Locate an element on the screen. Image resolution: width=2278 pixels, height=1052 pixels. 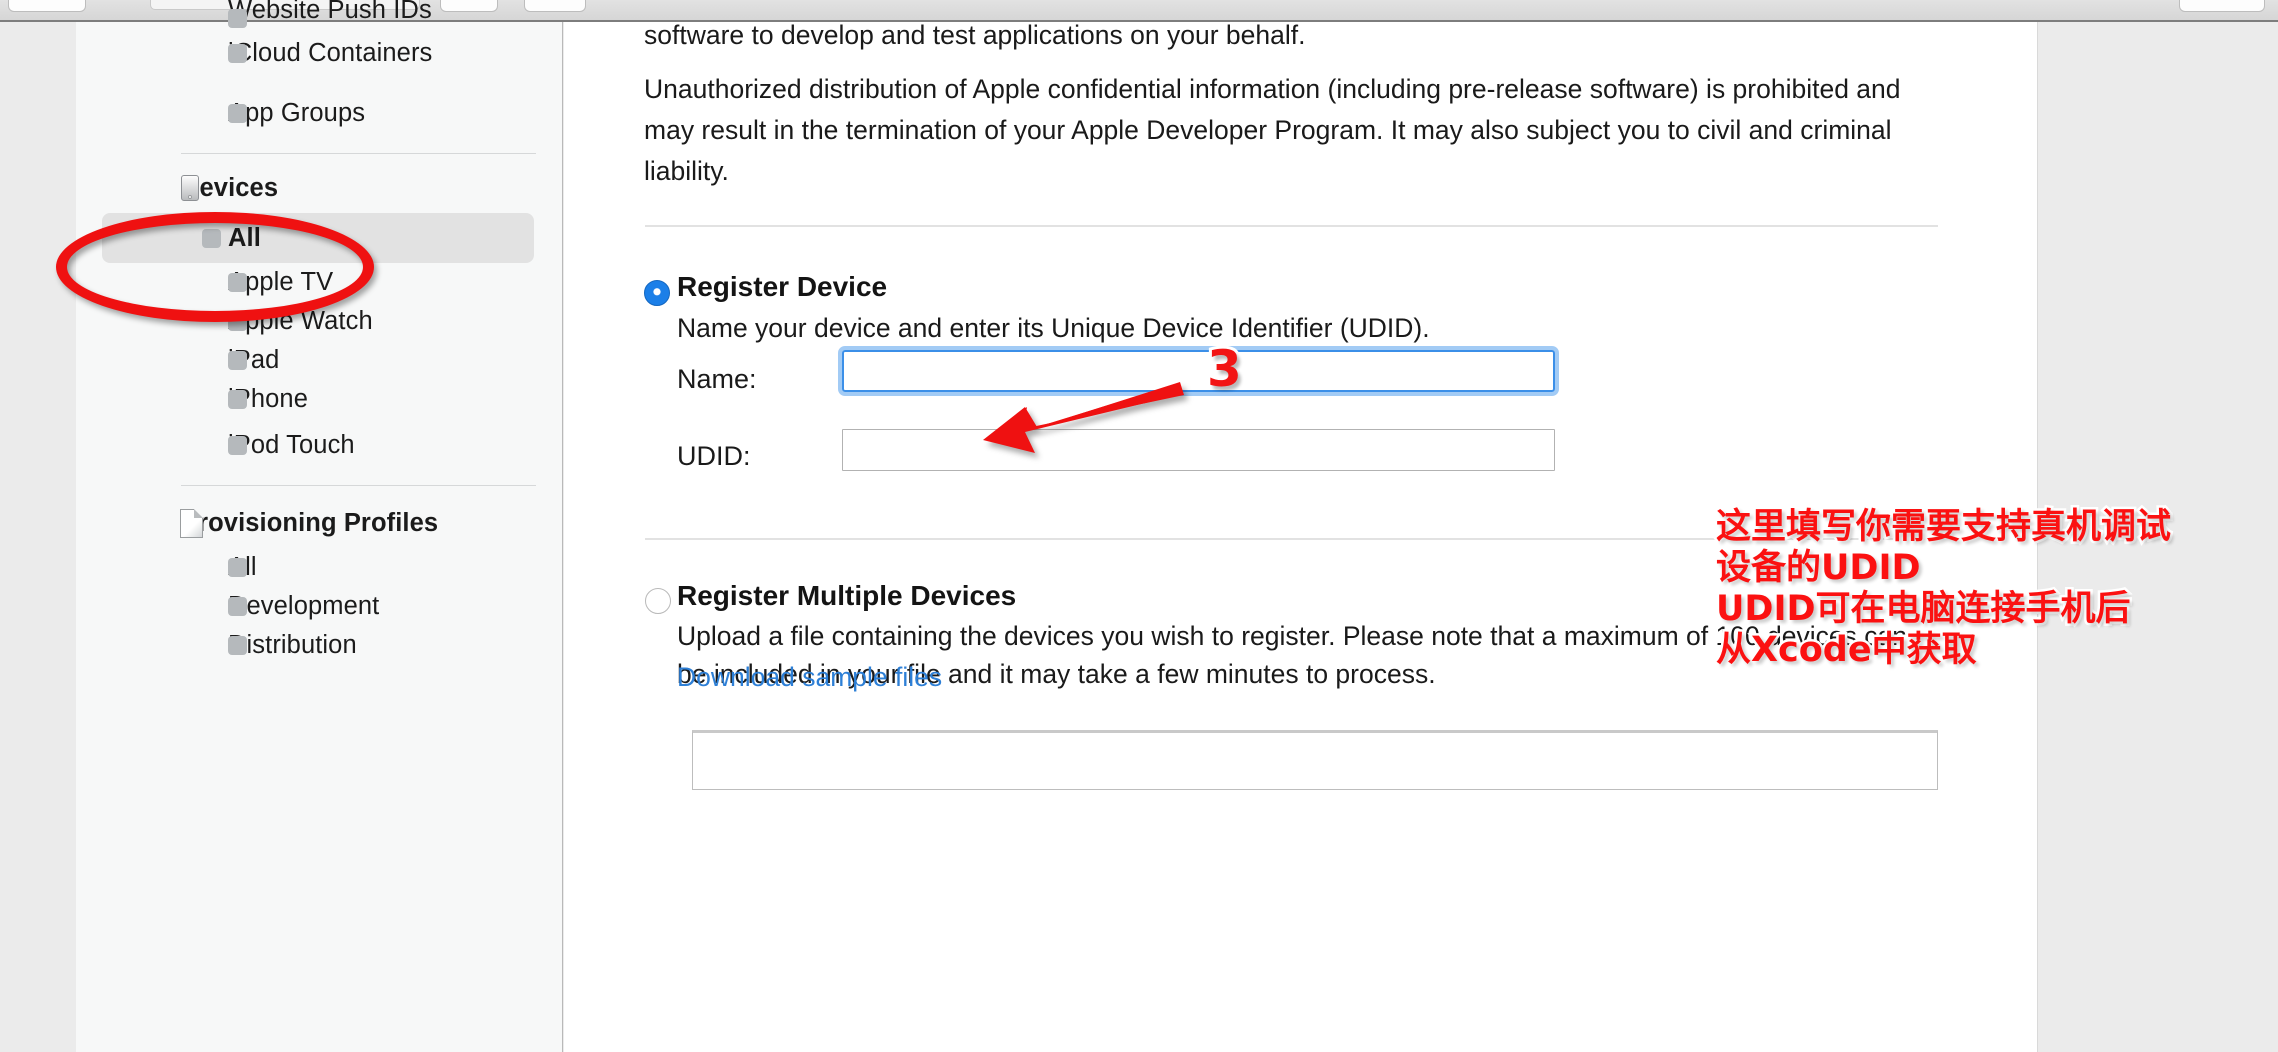
udid-field-label: UDID: is located at coordinates (714, 456).